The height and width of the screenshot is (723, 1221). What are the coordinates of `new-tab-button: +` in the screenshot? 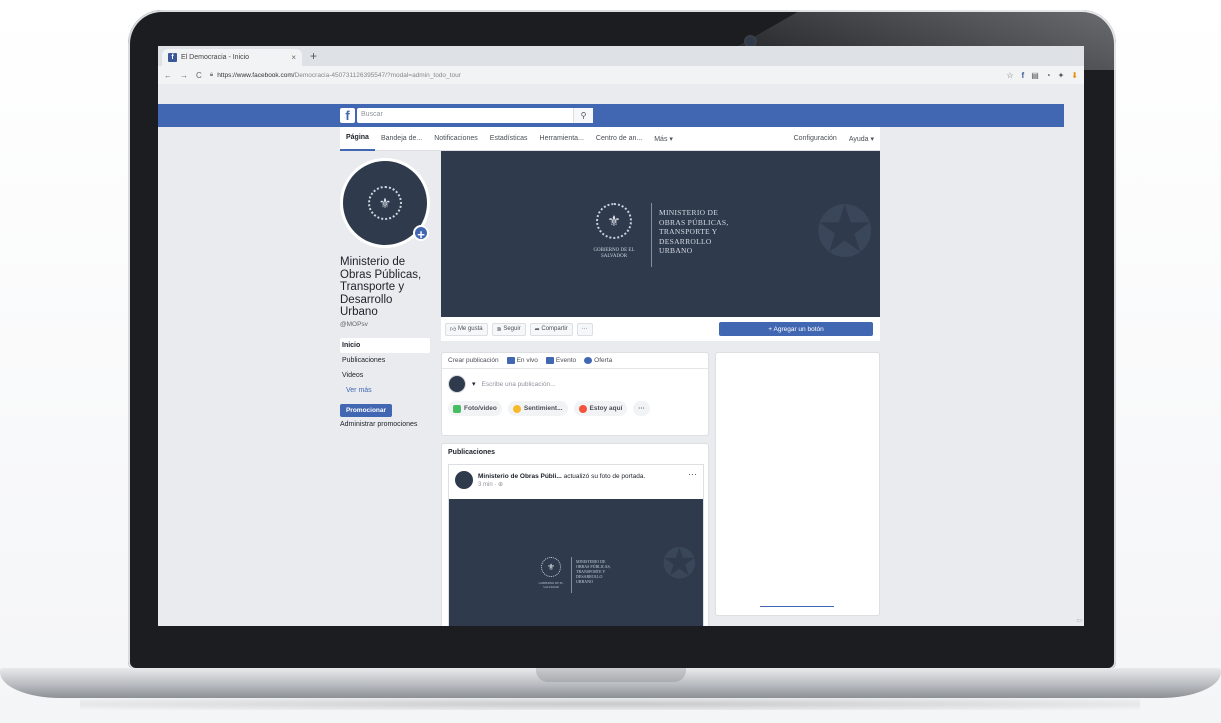 It's located at (313, 56).